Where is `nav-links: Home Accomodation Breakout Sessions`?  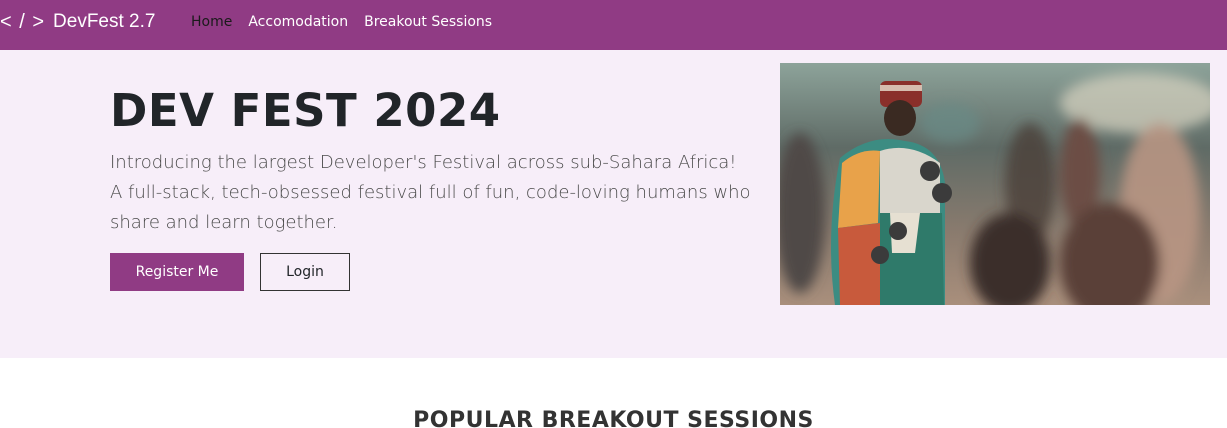 nav-links: Home Accomodation Breakout Sessions is located at coordinates (349, 22).